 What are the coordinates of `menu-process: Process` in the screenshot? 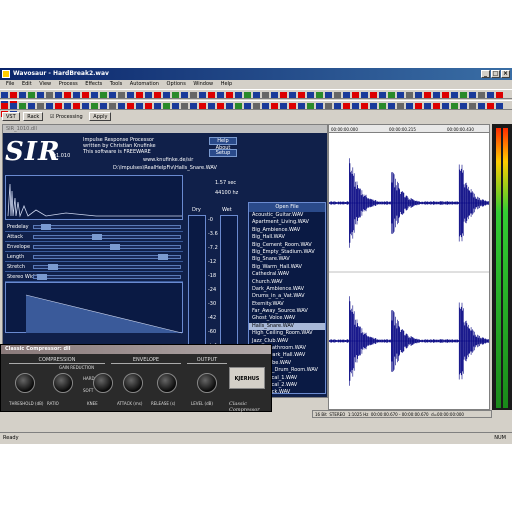 It's located at (68, 84).